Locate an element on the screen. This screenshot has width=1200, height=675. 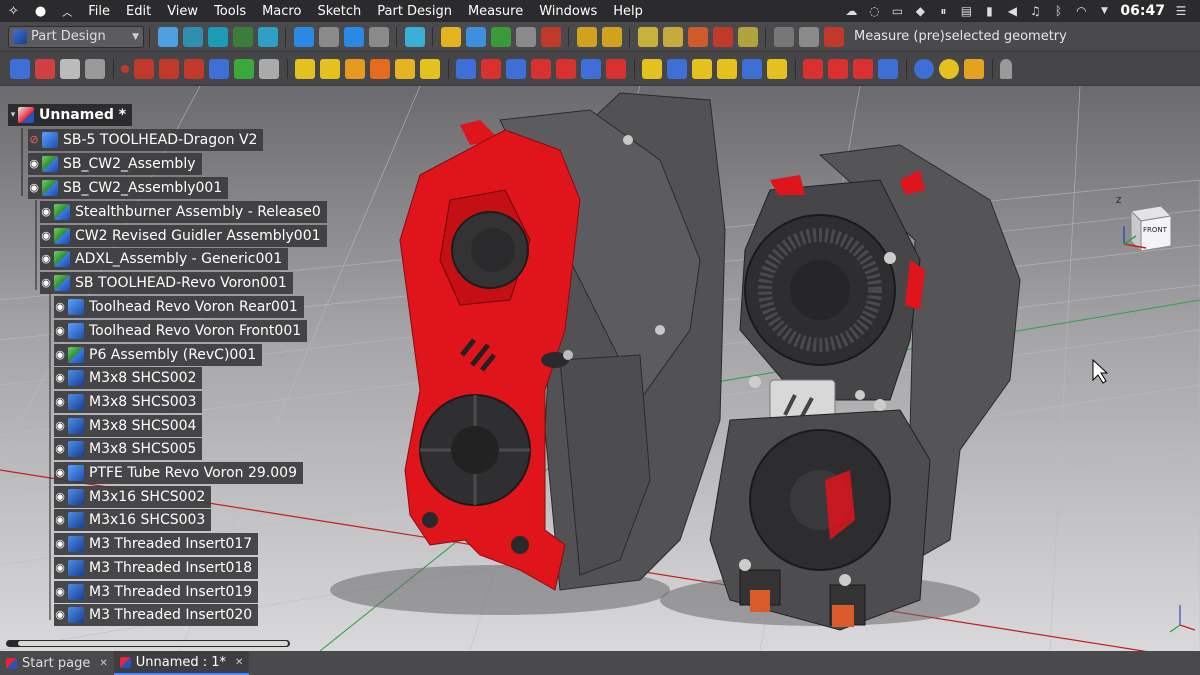
tree-item-m3x16-003: ◉ M3x16 SHCS003 is located at coordinates (133, 520).